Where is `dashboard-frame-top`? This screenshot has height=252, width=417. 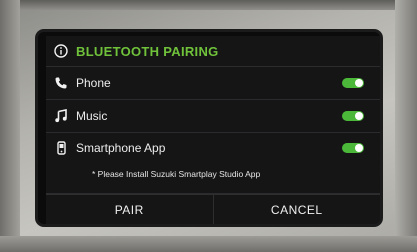
dashboard-frame-top is located at coordinates (208, 5).